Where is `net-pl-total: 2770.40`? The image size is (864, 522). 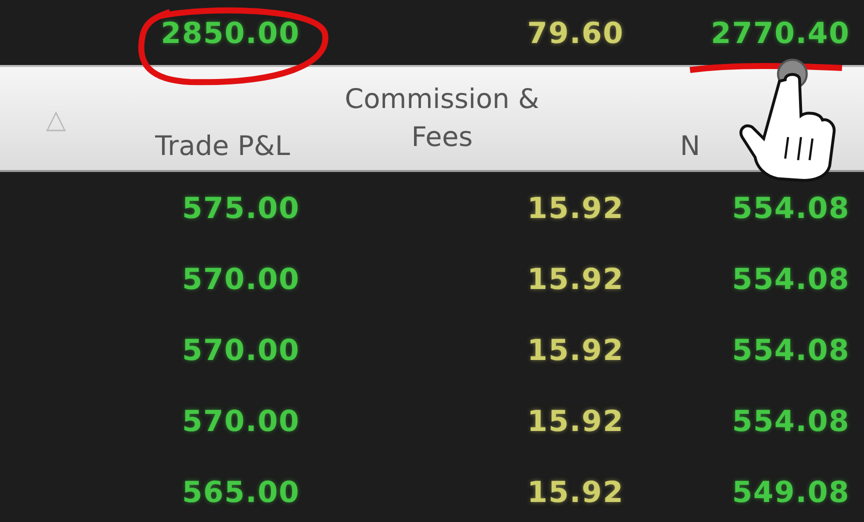
net-pl-total: 2770.40 is located at coordinates (780, 33).